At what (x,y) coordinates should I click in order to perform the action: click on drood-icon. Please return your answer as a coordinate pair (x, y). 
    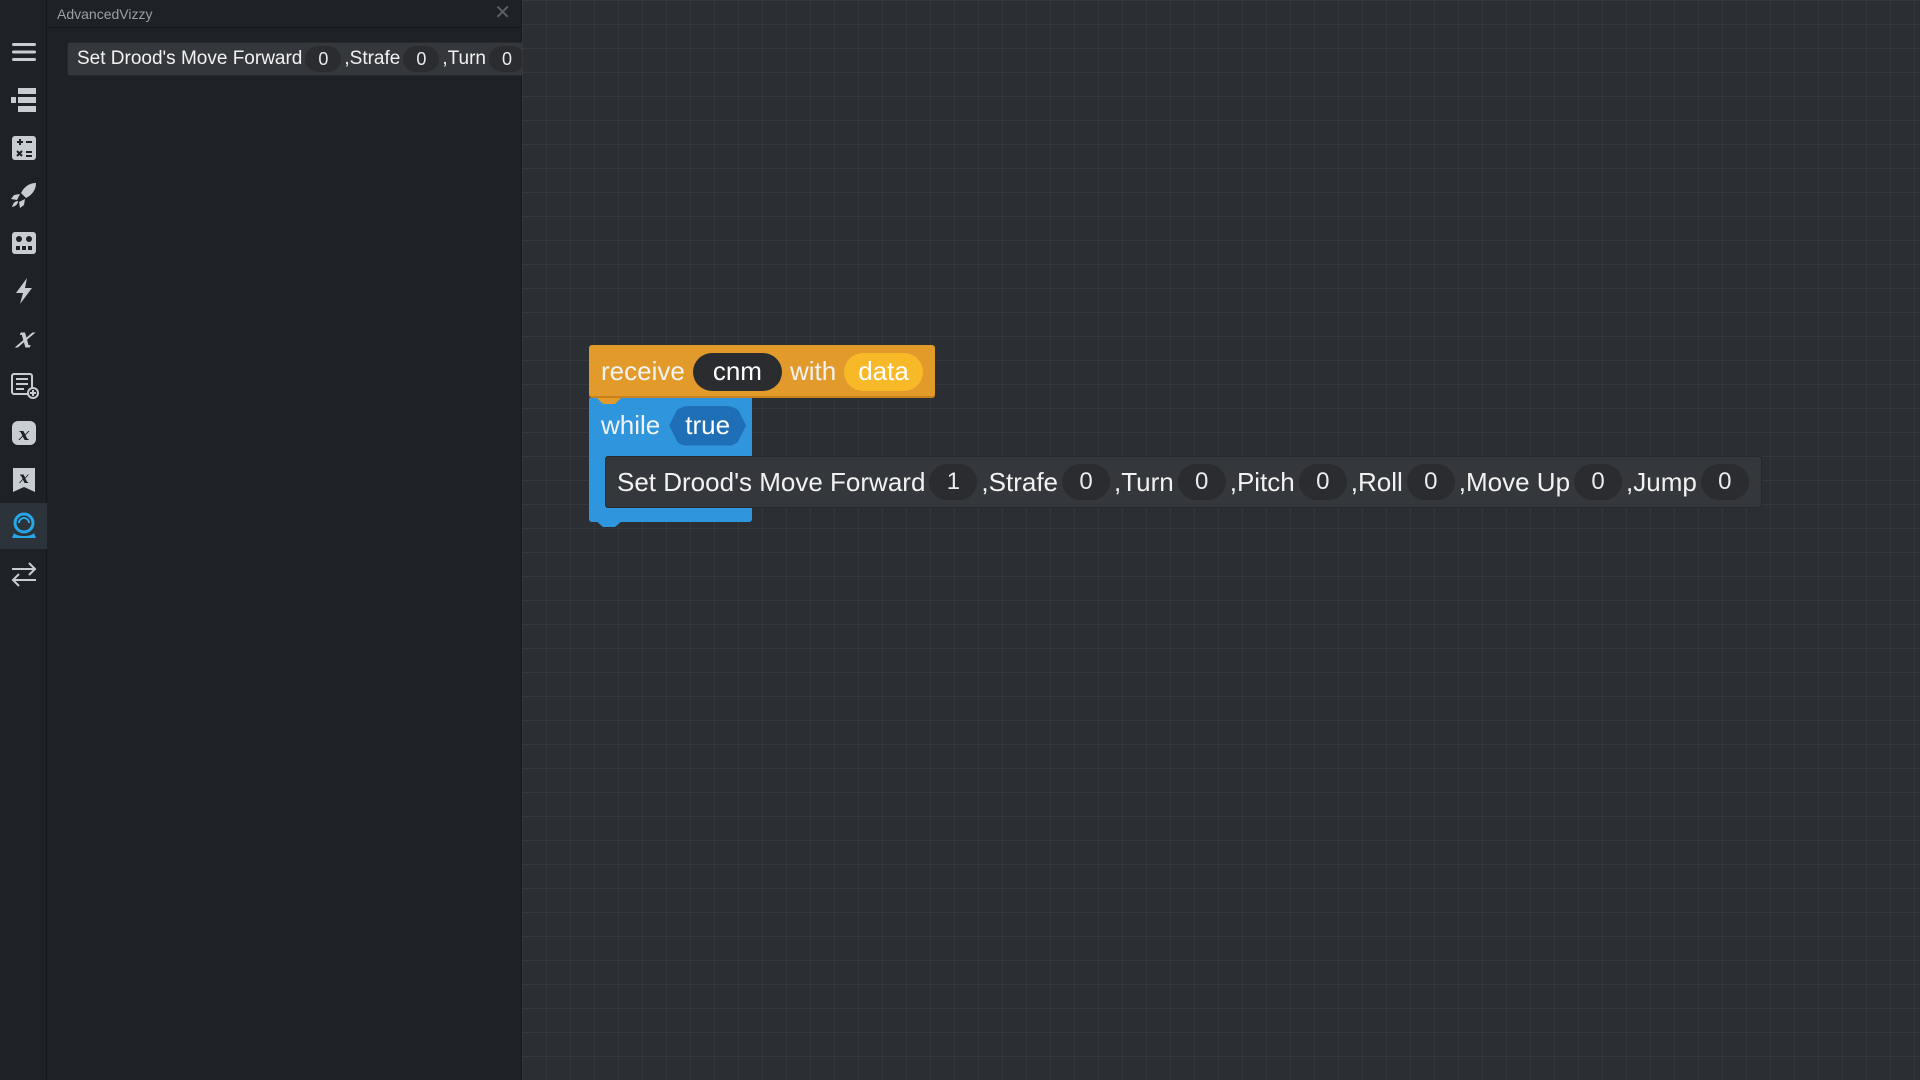
    Looking at the image, I should click on (23, 526).